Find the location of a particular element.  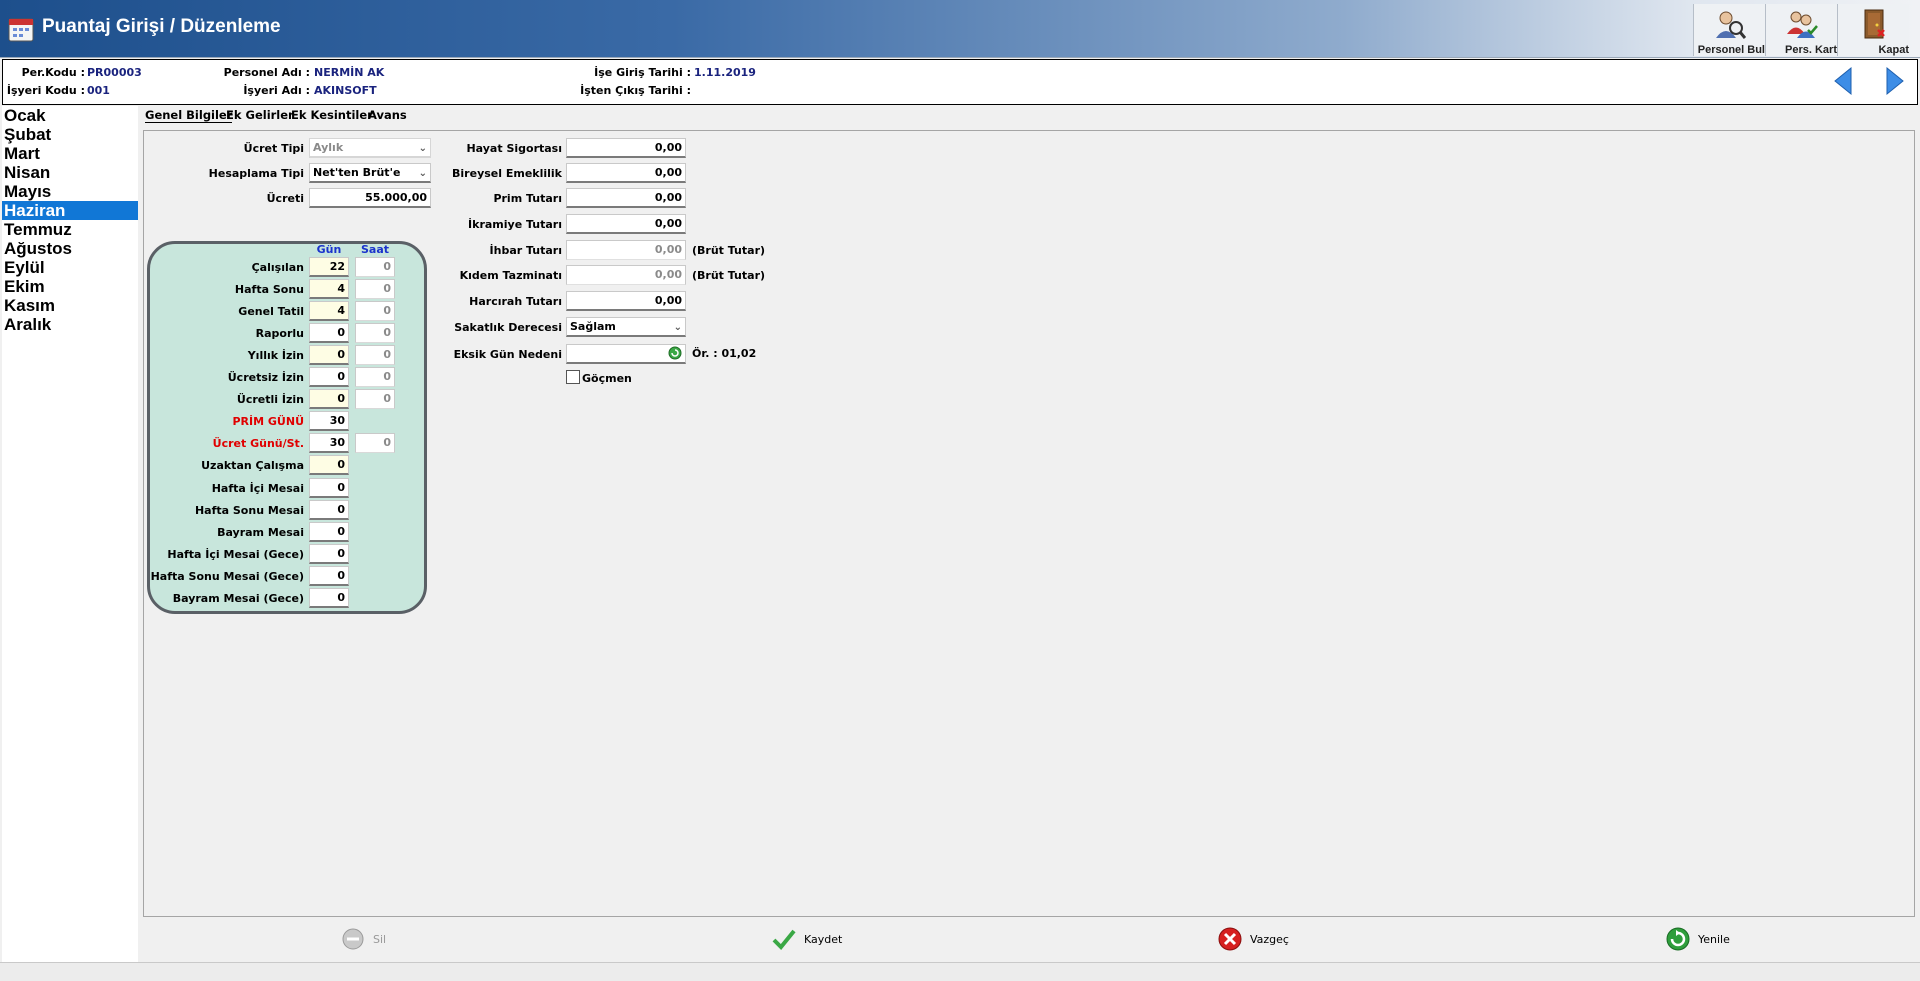

refresh-icon is located at coordinates (1678, 939).